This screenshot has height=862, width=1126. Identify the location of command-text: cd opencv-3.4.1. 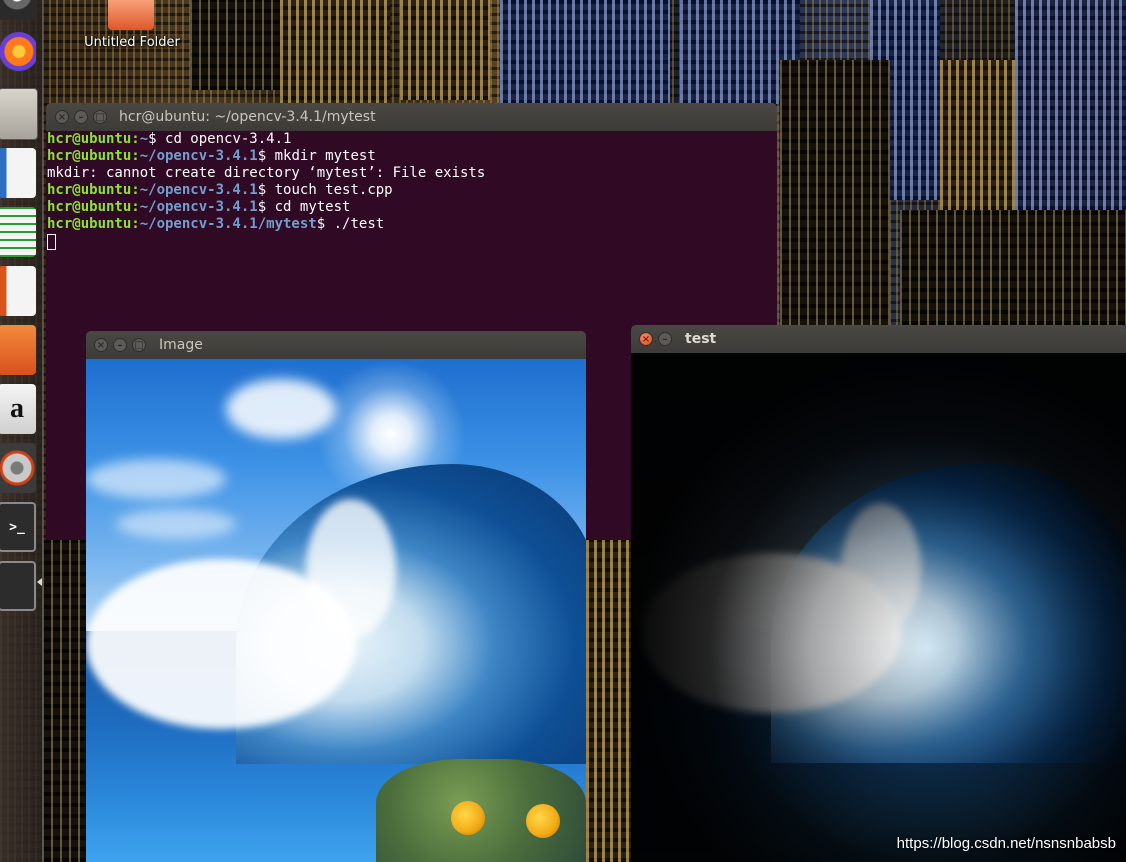
(224, 139).